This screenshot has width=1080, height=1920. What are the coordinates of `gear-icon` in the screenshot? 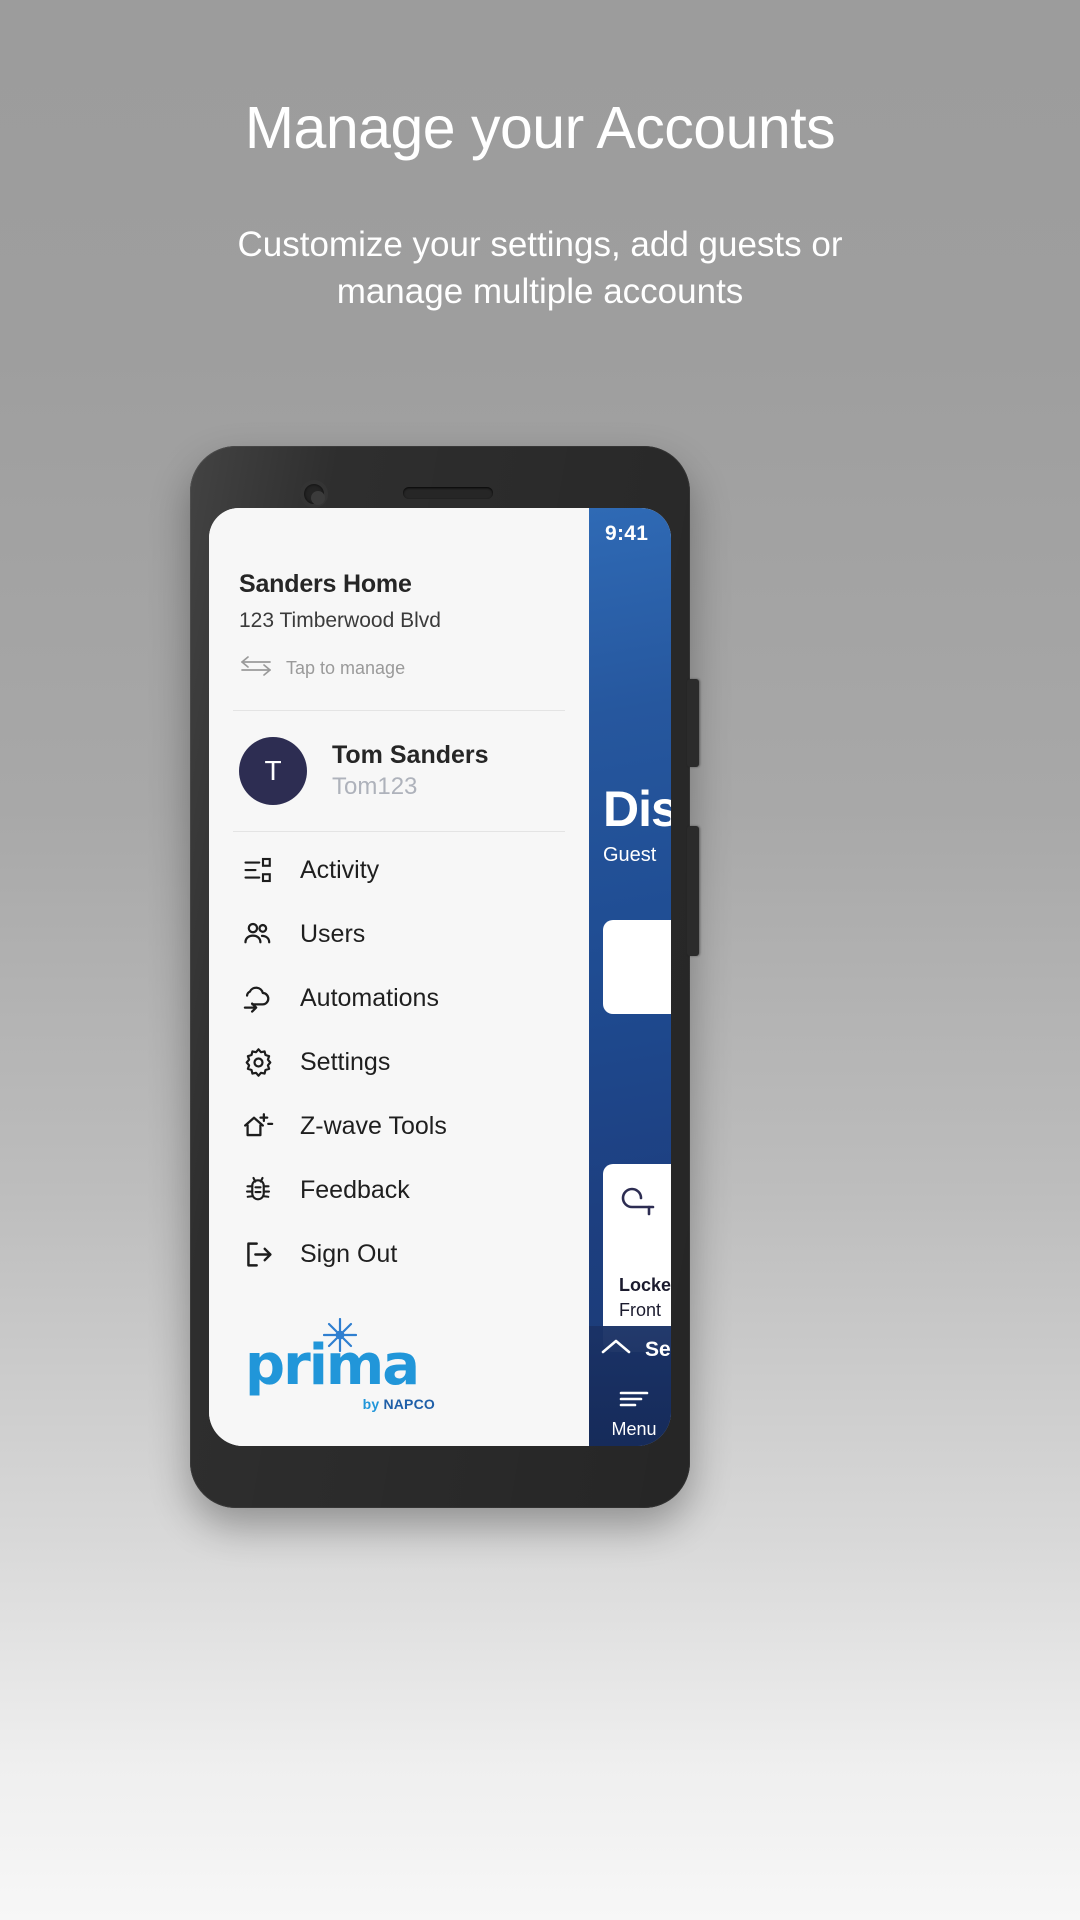 It's located at (258, 1062).